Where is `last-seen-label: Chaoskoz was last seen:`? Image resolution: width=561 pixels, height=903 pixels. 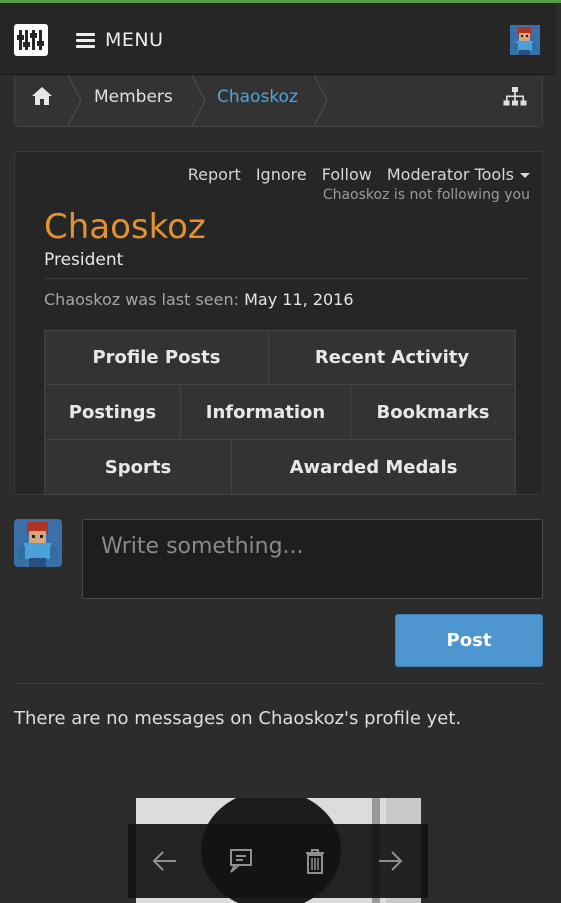 last-seen-label: Chaoskoz was last seen: is located at coordinates (142, 299).